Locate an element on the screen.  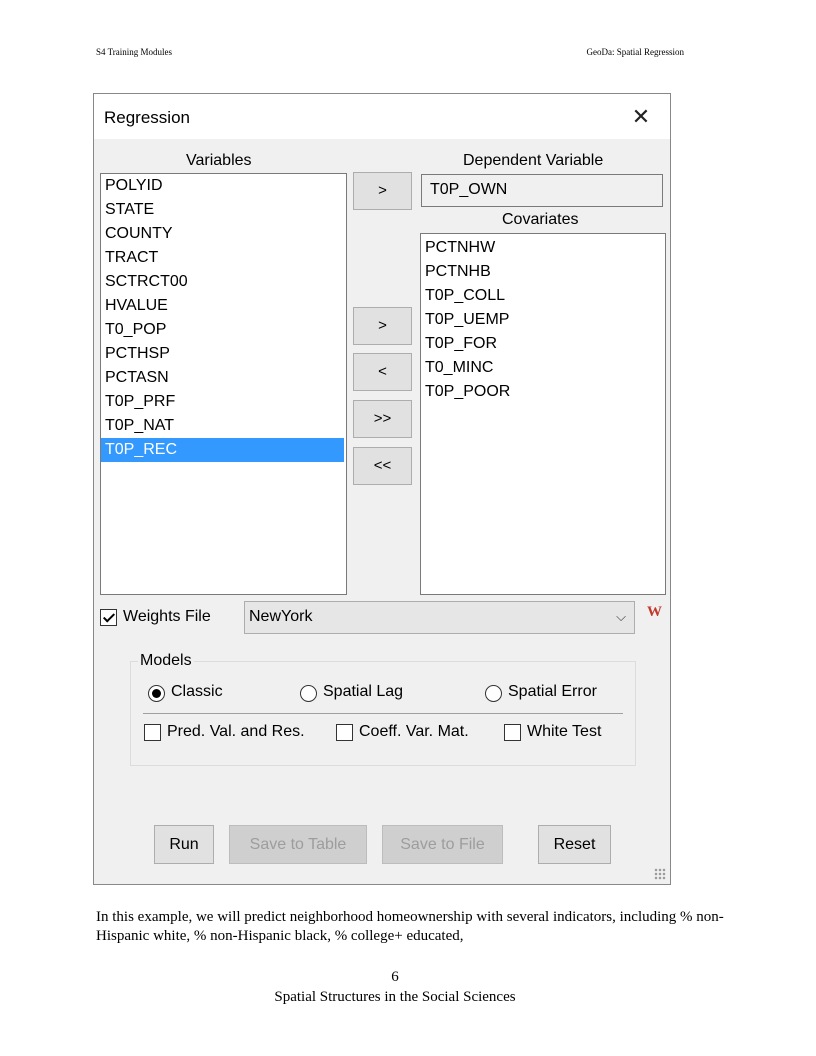
list-item: PCTASN is located at coordinates (223, 378).